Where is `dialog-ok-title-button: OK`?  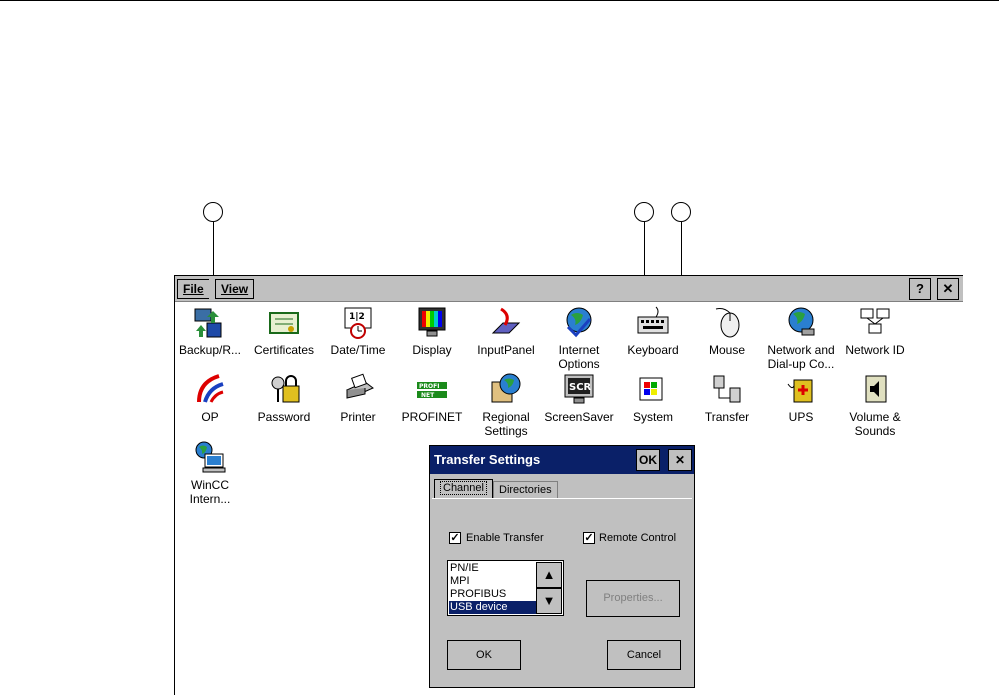 dialog-ok-title-button: OK is located at coordinates (648, 460).